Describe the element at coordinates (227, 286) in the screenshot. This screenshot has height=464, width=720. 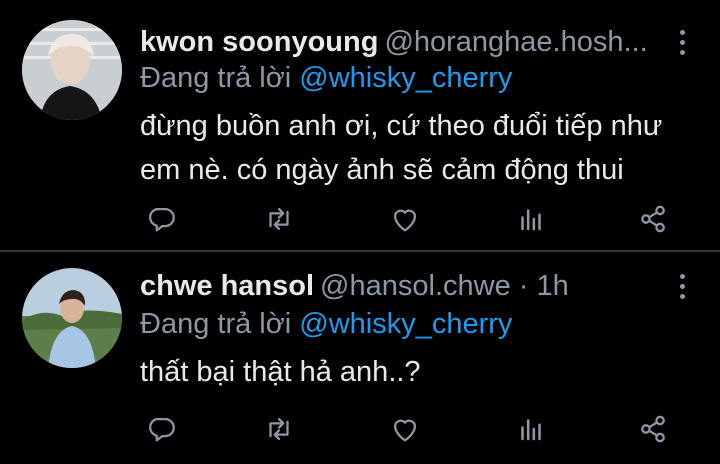
I see `display-name: chwe hansol` at that location.